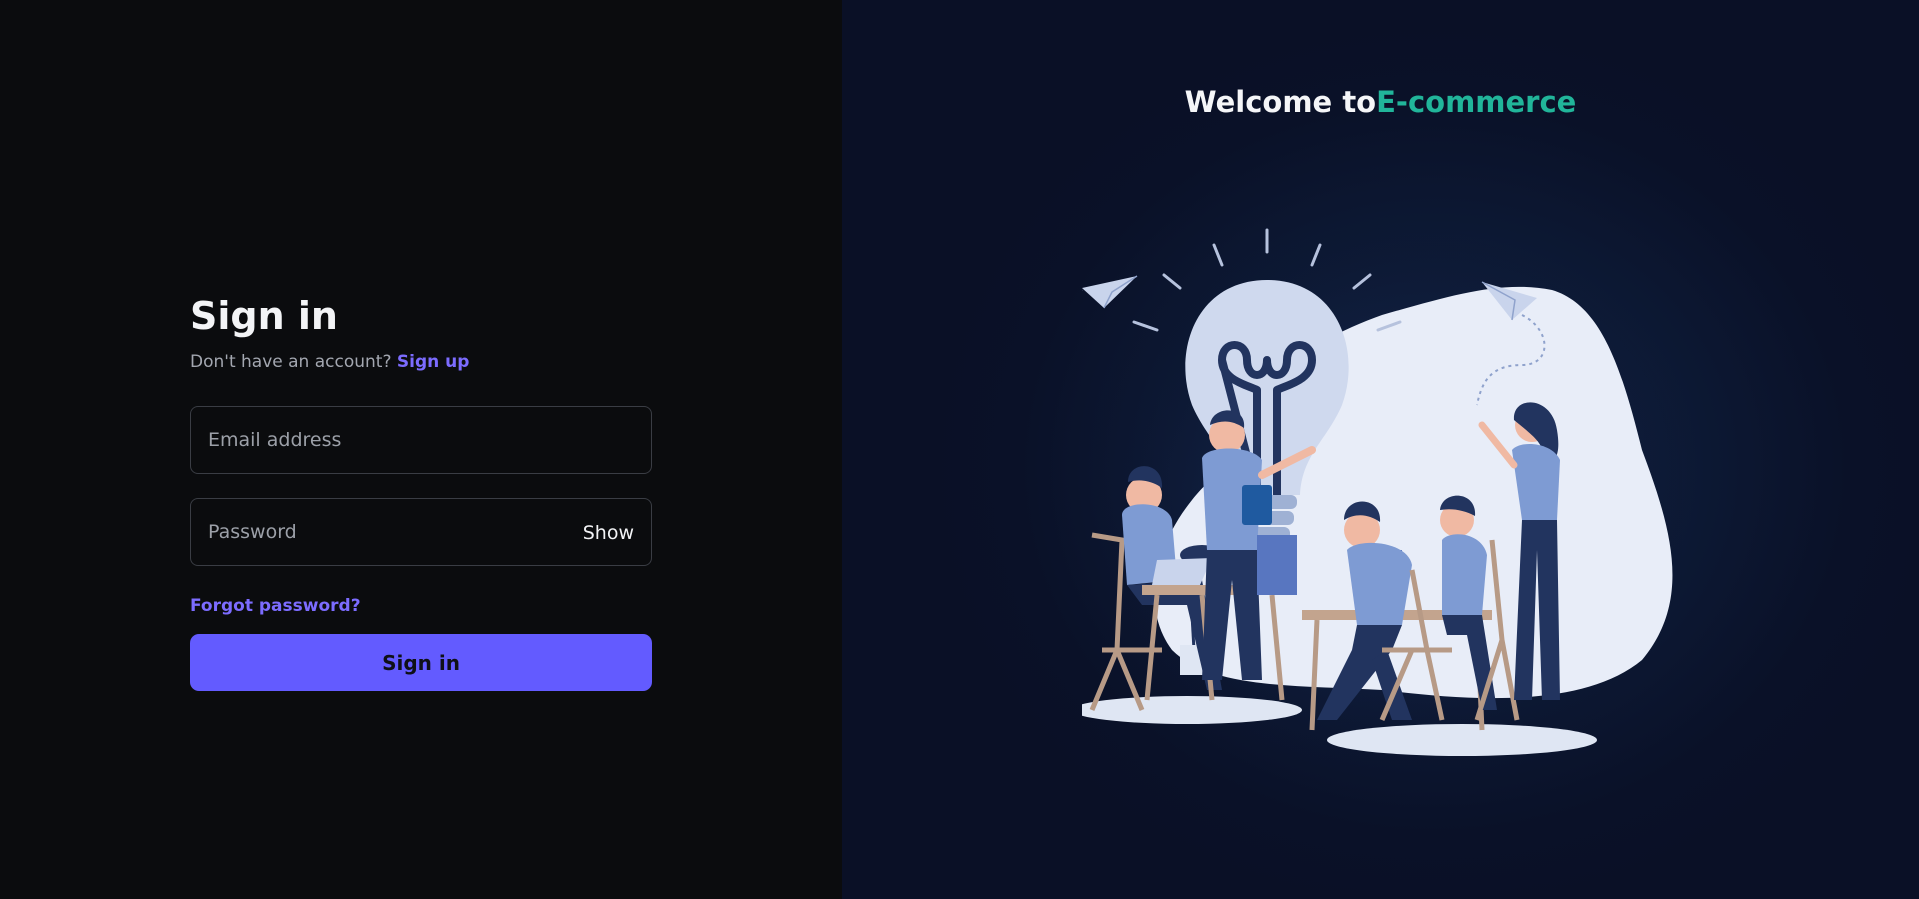 The width and height of the screenshot is (1919, 899). I want to click on welcome-heading: Welcome toE-commerce, so click(1380, 102).